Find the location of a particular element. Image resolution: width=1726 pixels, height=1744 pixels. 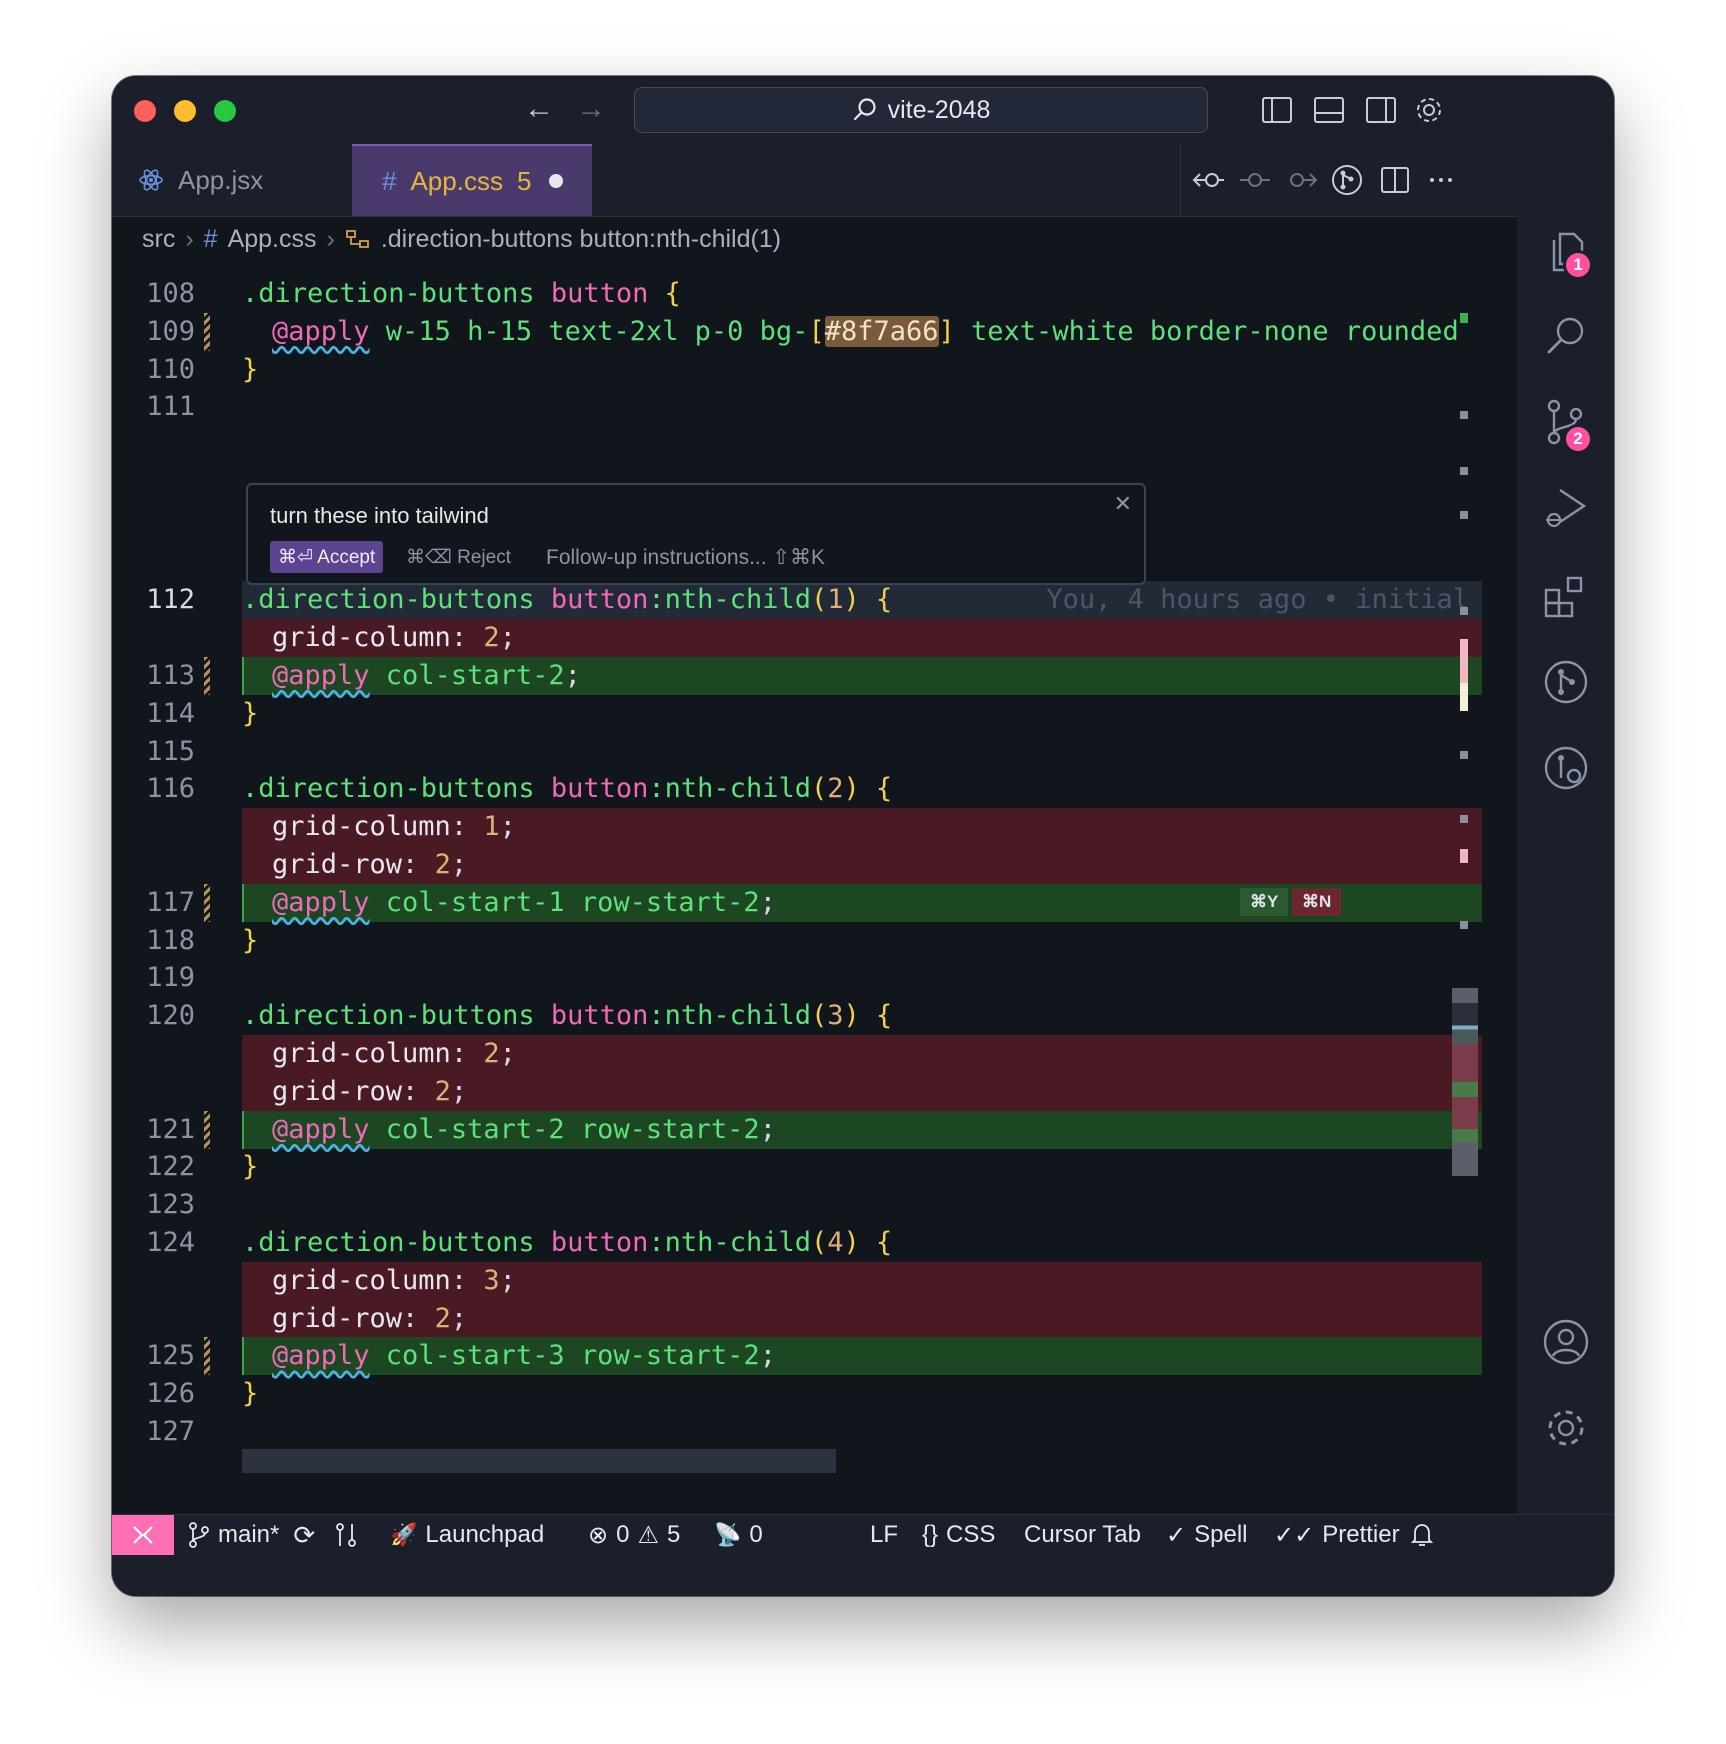

code-line: 126} is located at coordinates (814, 1394).